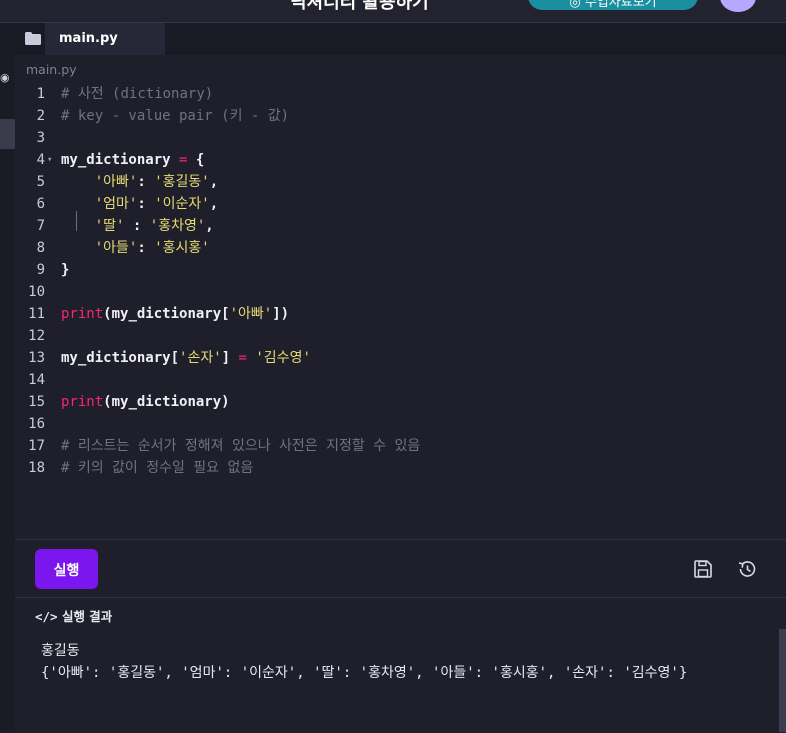 The width and height of the screenshot is (786, 733). Describe the element at coordinates (116, 204) in the screenshot. I see `code-token: '엄마'` at that location.